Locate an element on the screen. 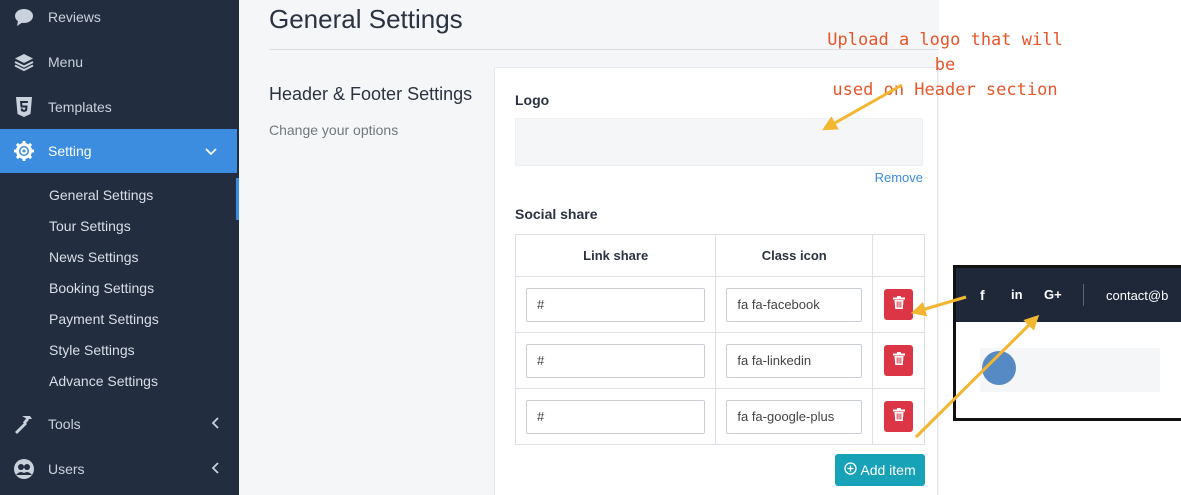  class-icon-input: fa fa-facebook is located at coordinates (794, 304).